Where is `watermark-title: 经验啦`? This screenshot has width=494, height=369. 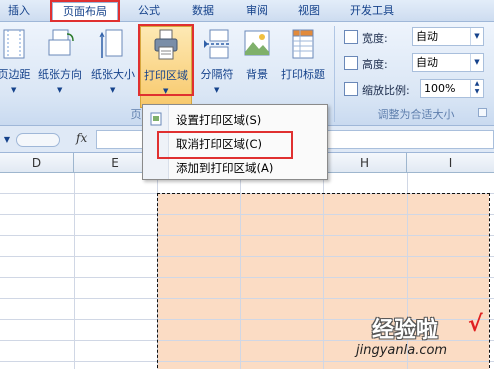 watermark-title: 经验啦 is located at coordinates (405, 330).